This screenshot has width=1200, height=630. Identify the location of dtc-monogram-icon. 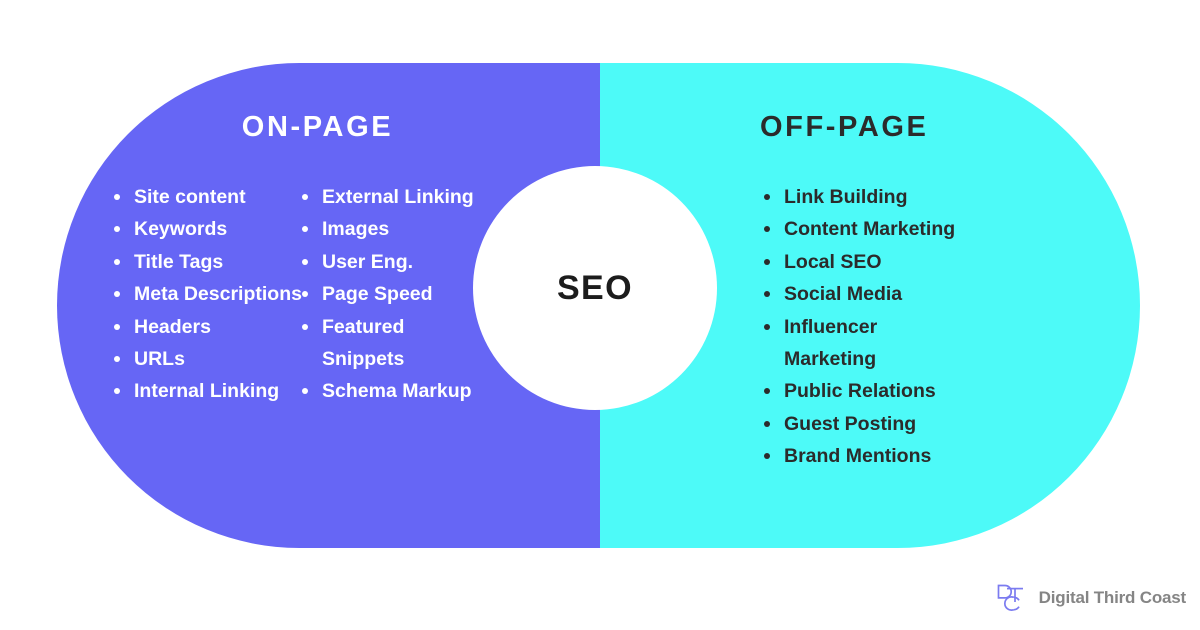
(1011, 598).